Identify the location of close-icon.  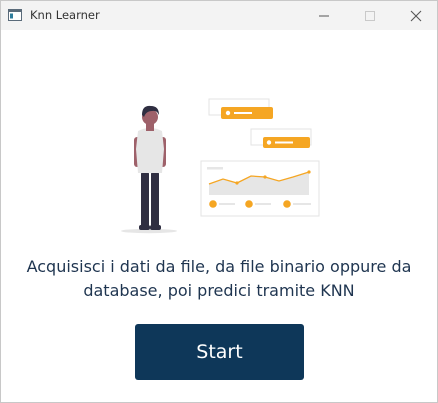
(416, 15).